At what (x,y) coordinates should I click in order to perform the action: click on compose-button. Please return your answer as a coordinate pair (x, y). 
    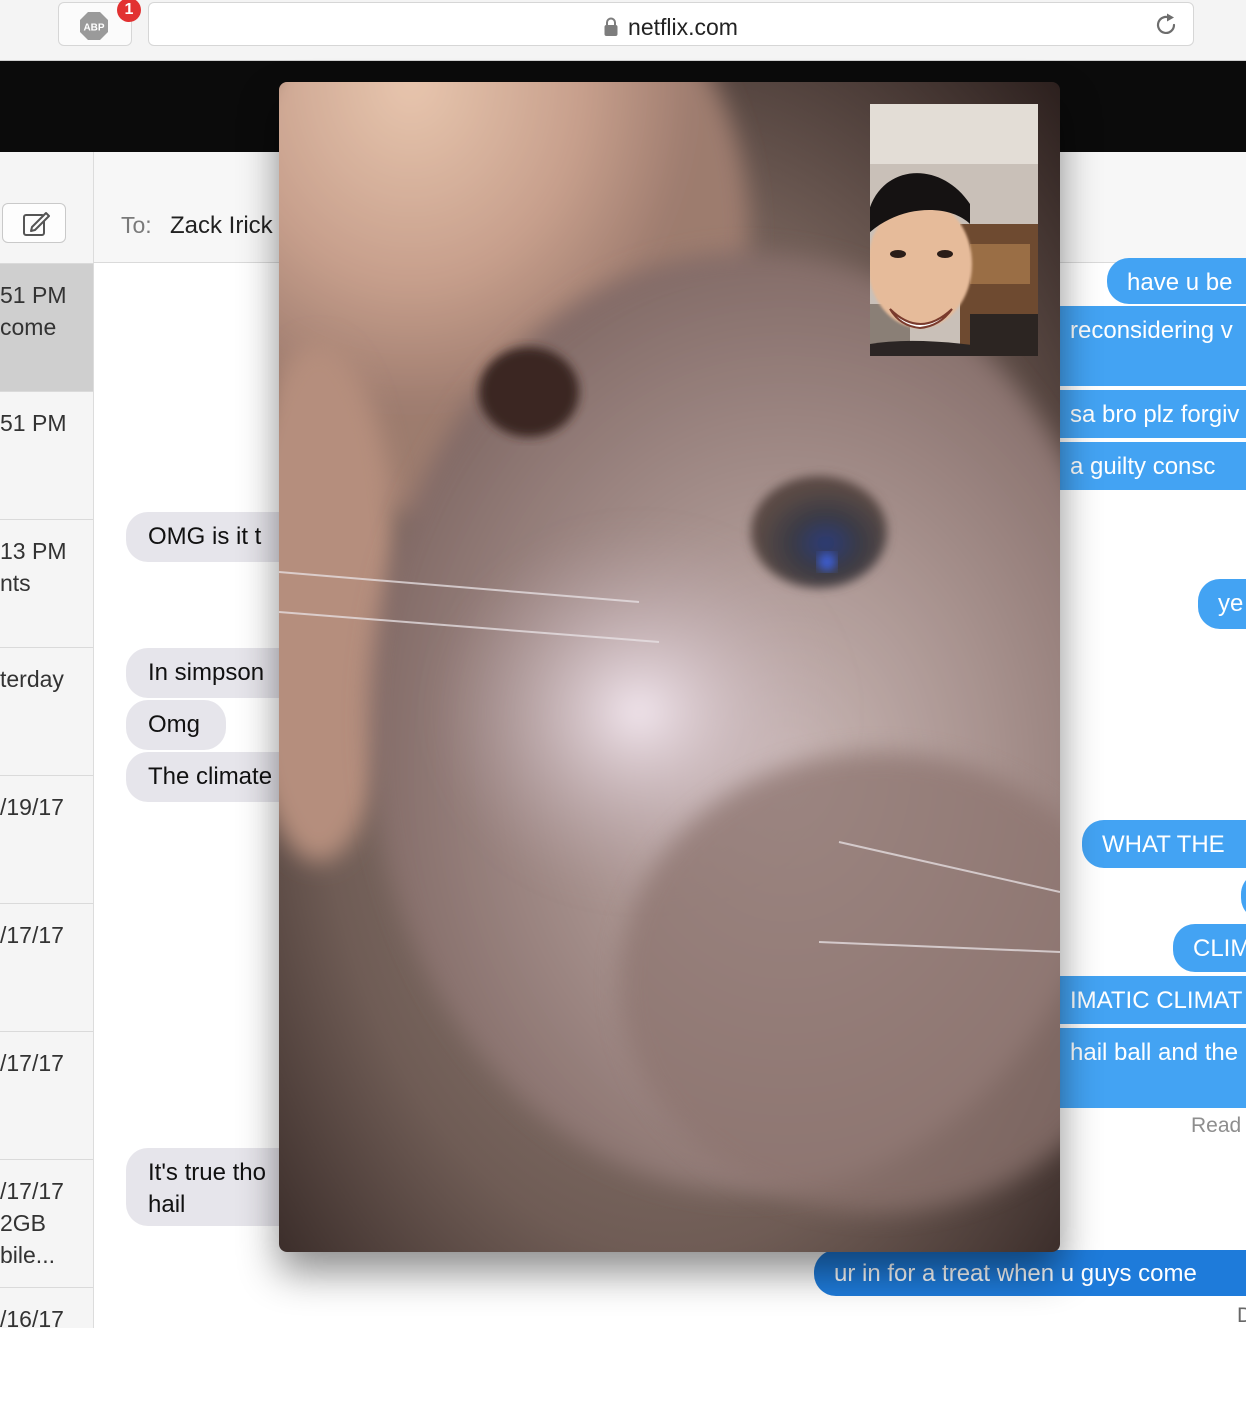
    Looking at the image, I should click on (34, 223).